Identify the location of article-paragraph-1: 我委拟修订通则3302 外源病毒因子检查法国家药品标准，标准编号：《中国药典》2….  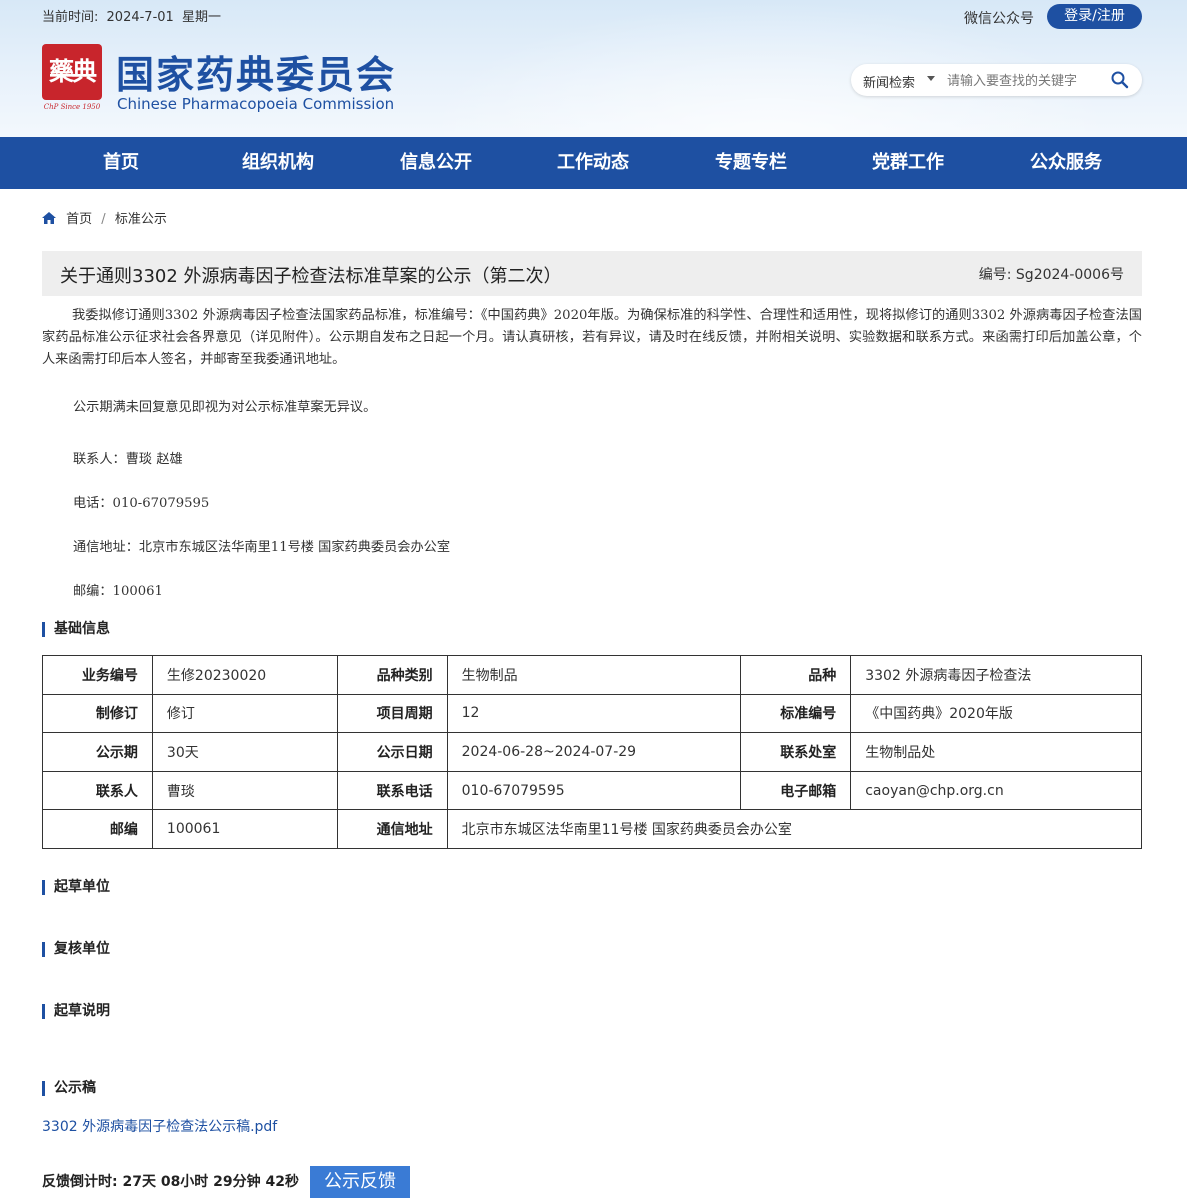
(592, 337).